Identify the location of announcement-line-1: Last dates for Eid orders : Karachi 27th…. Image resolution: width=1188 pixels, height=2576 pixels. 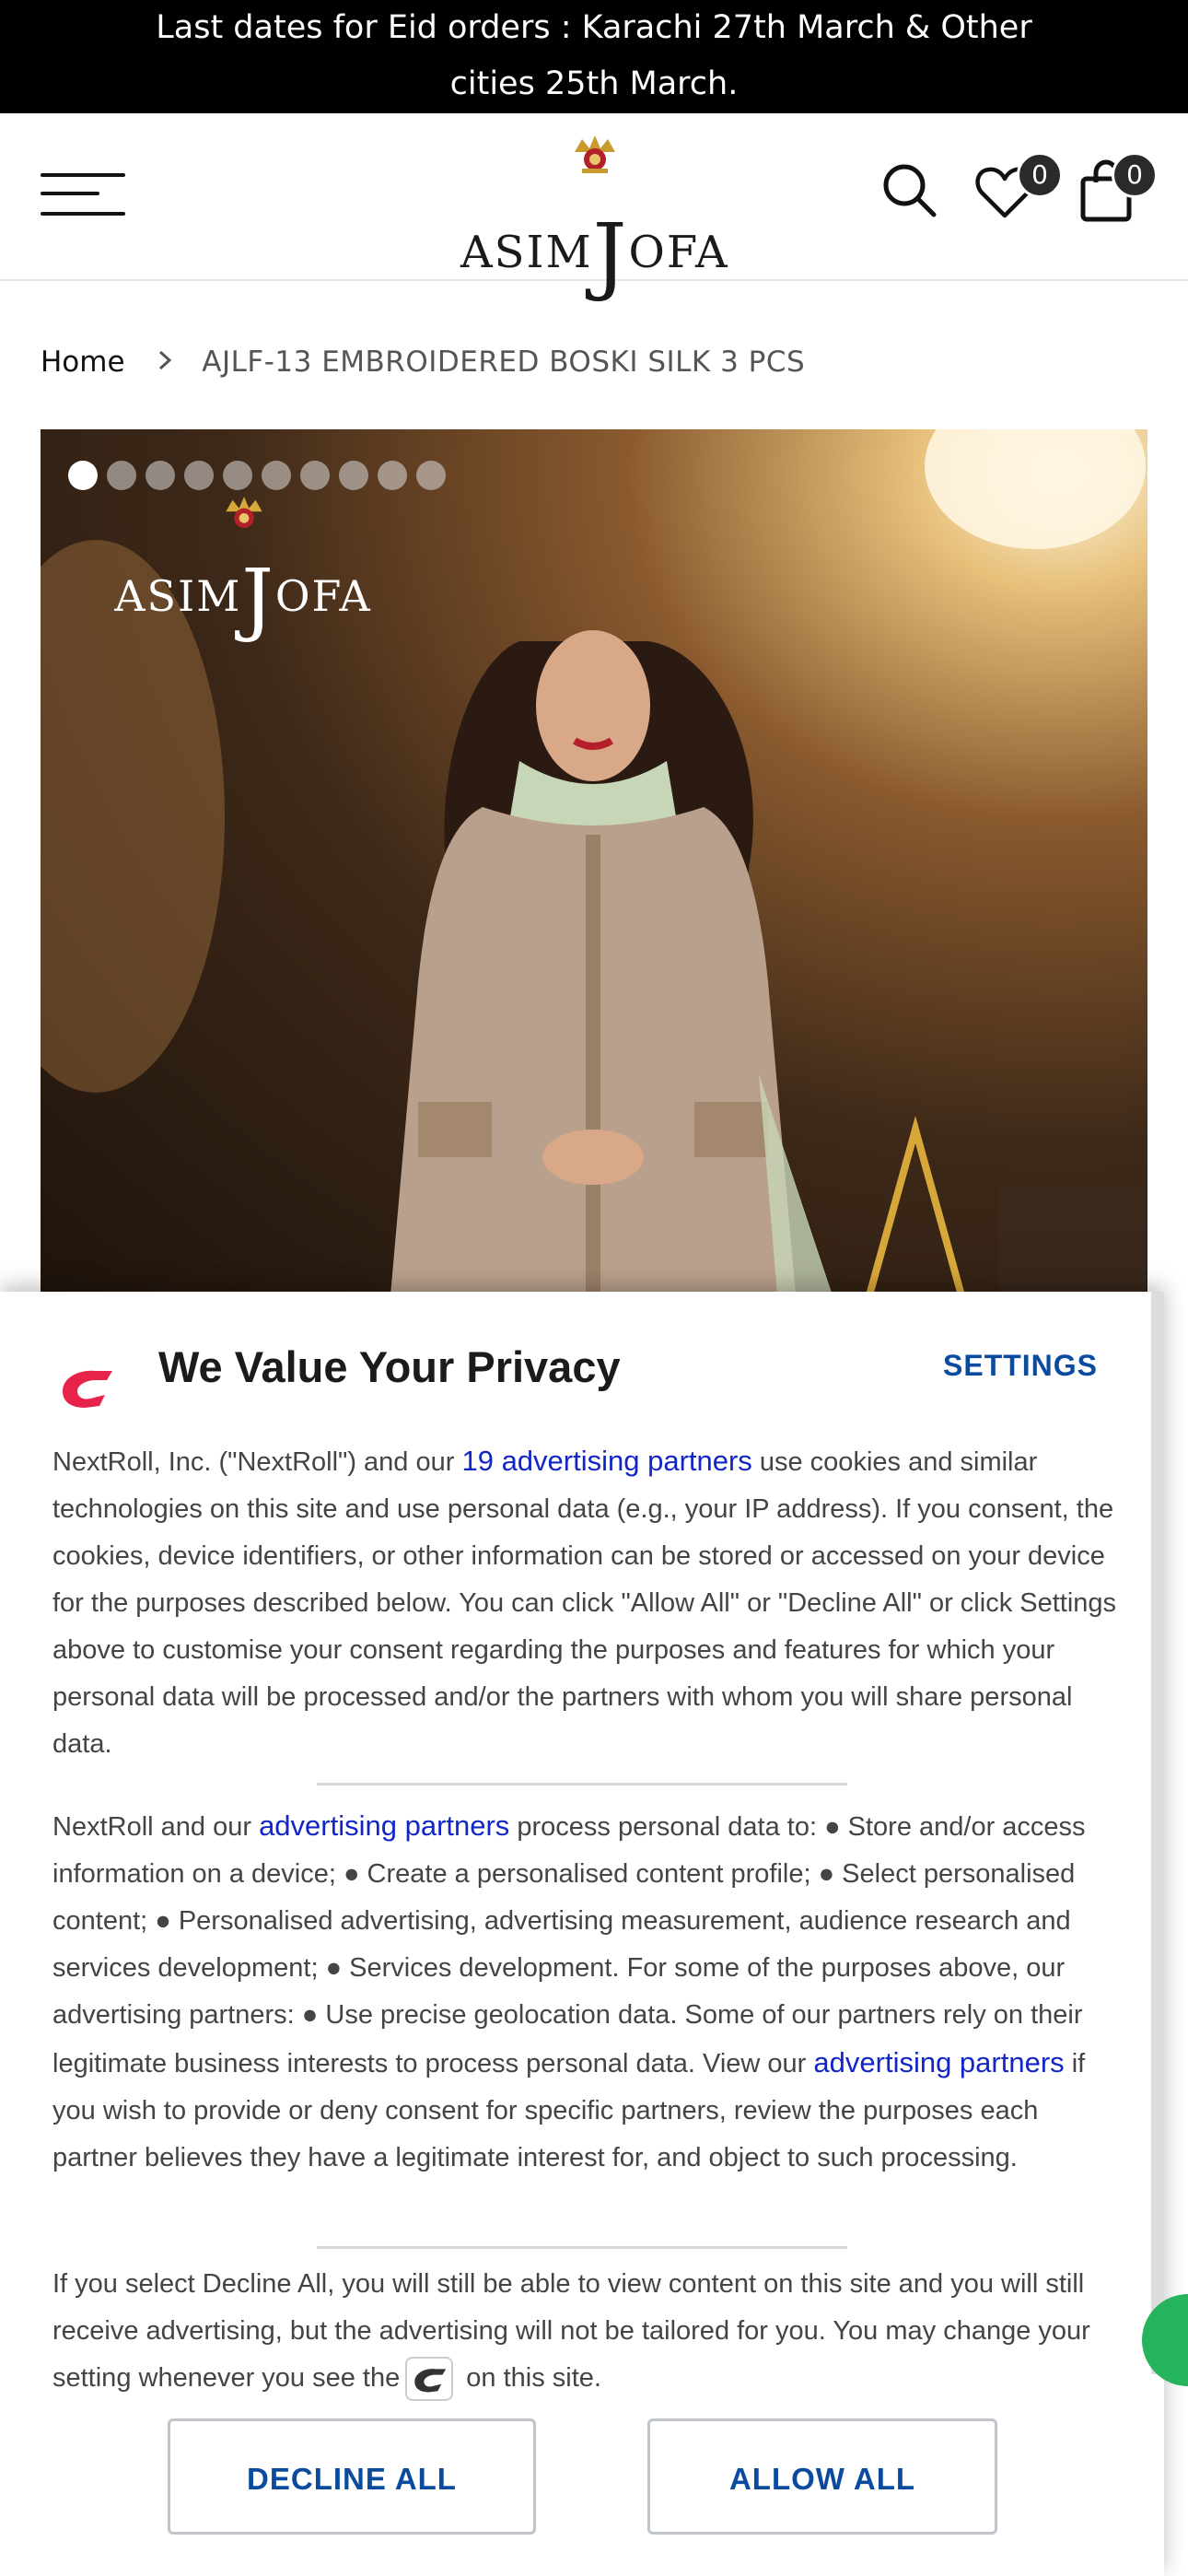
(594, 27).